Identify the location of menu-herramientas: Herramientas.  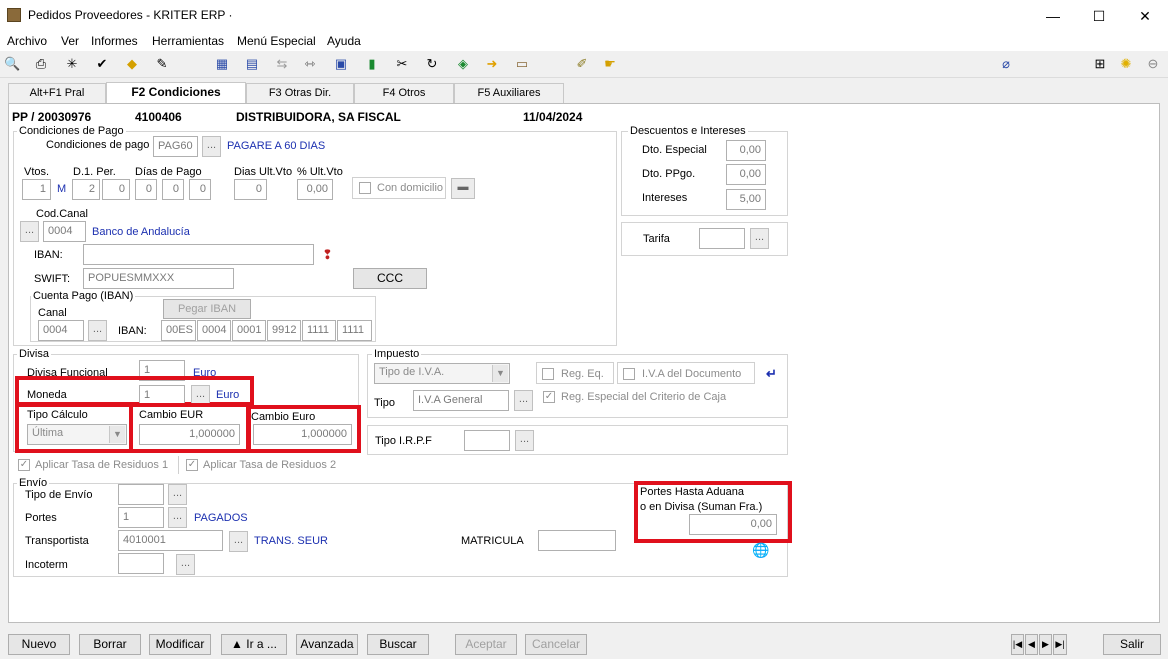
(188, 41).